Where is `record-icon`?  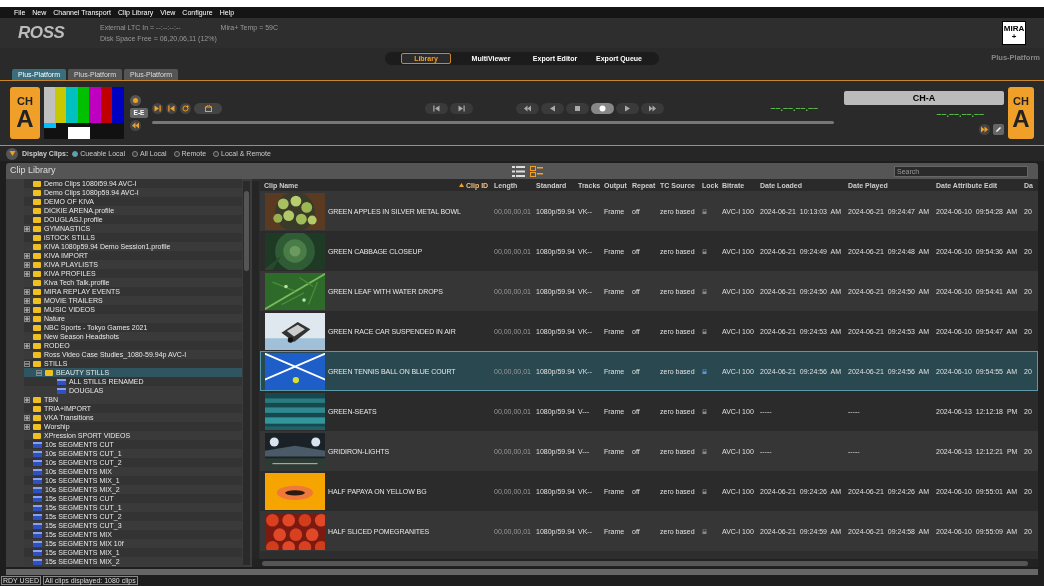 record-icon is located at coordinates (602, 108).